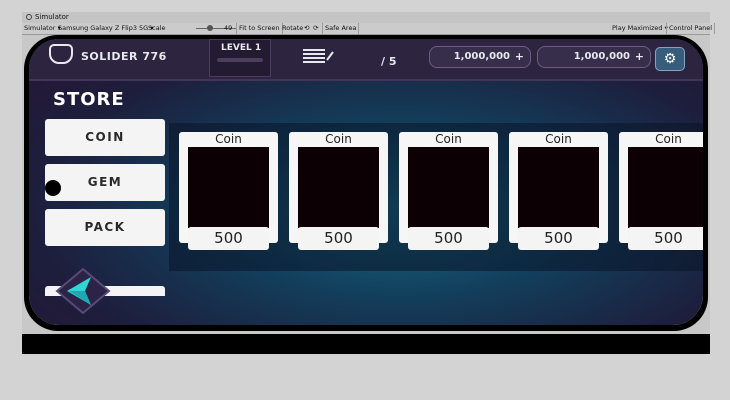  I want to click on scale-value: 49, so click(228, 28).